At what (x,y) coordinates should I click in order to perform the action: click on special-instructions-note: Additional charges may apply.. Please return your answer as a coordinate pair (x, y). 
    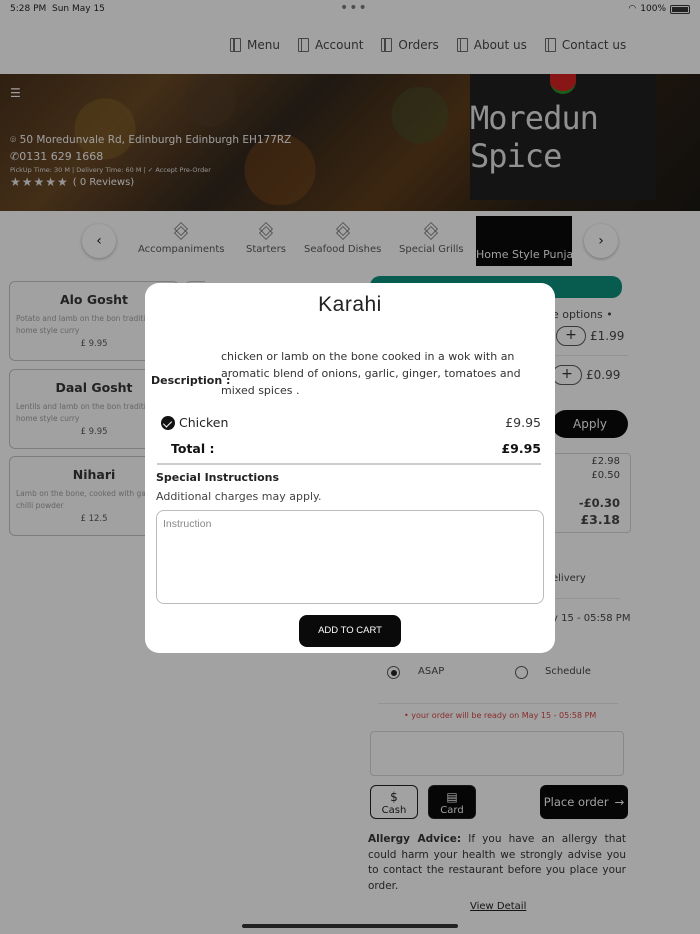
    Looking at the image, I should click on (239, 496).